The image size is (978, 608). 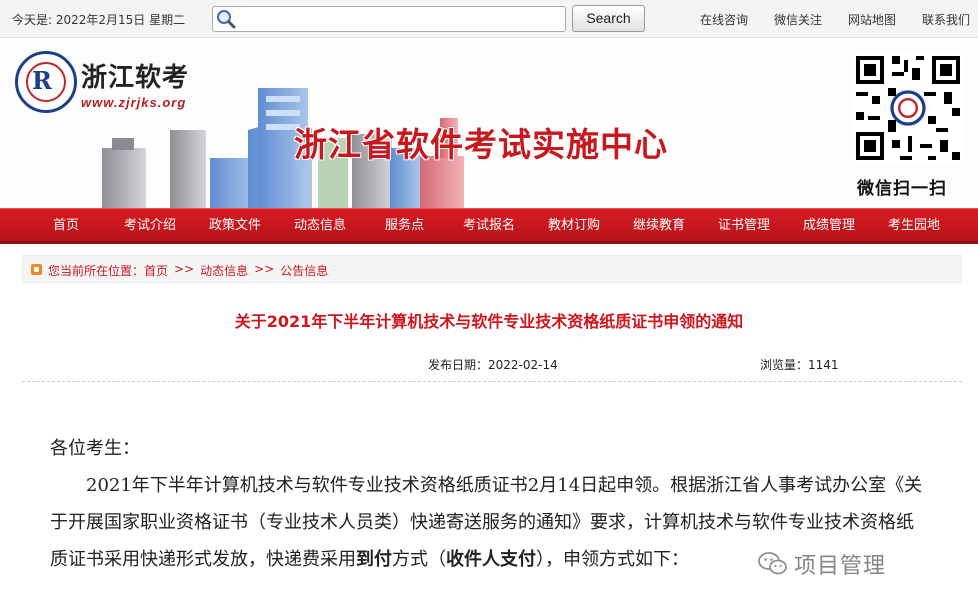 I want to click on top-links: 在线咨询 微信关注 网站地图 联系我们, so click(x=822, y=19).